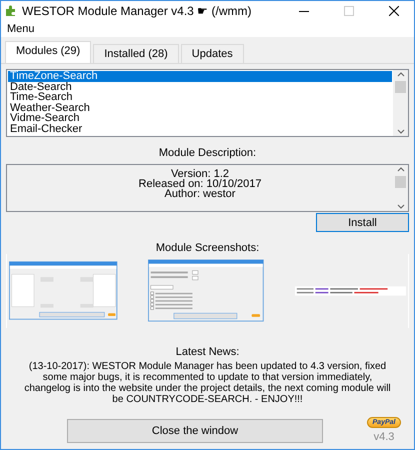 This screenshot has width=415, height=450. Describe the element at coordinates (21, 29) in the screenshot. I see `menu-item: Menu` at that location.